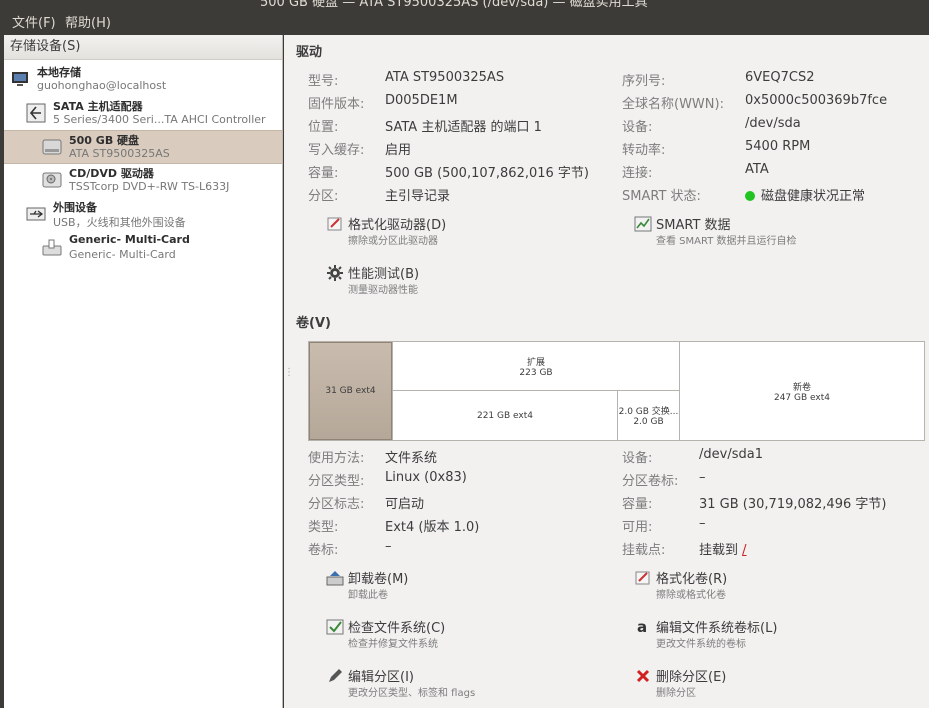 Image resolution: width=929 pixels, height=708 pixels. What do you see at coordinates (487, 173) in the screenshot?
I see `drive-capacity-value: 500 GB (500,107,862,016 字节)` at bounding box center [487, 173].